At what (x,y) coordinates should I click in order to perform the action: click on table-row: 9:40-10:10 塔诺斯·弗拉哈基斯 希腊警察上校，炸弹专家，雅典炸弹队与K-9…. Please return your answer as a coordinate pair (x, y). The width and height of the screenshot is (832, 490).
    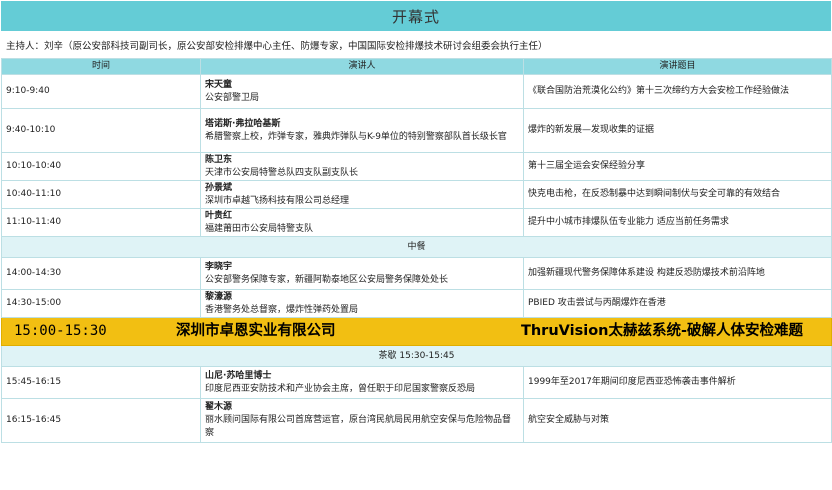
    Looking at the image, I should click on (416, 130).